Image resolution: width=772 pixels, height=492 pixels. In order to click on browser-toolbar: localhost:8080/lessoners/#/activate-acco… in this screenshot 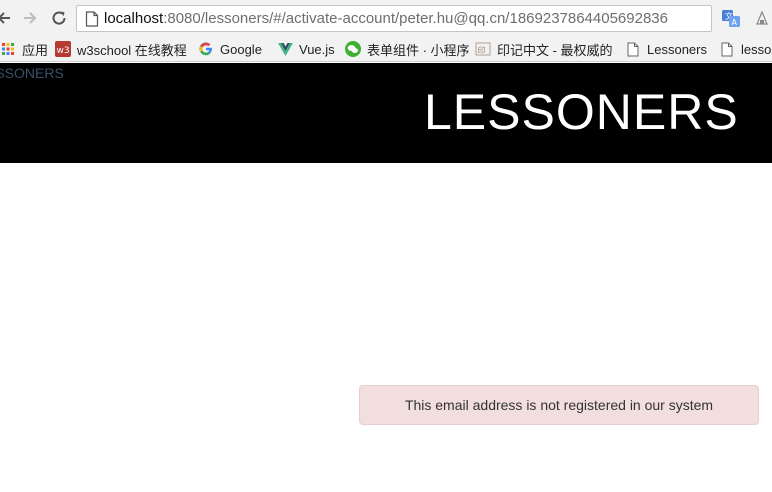, I will do `click(386, 18)`.